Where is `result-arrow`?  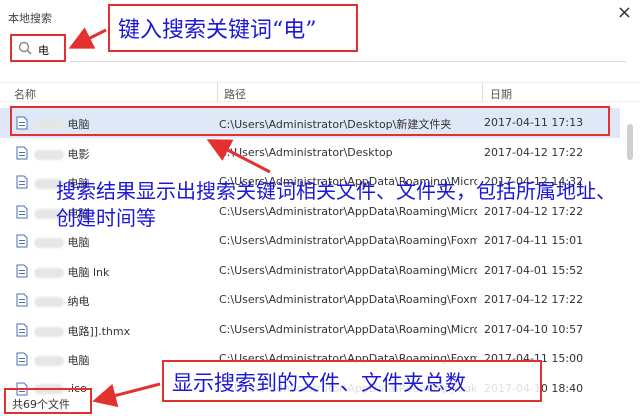
result-arrow is located at coordinates (238, 156).